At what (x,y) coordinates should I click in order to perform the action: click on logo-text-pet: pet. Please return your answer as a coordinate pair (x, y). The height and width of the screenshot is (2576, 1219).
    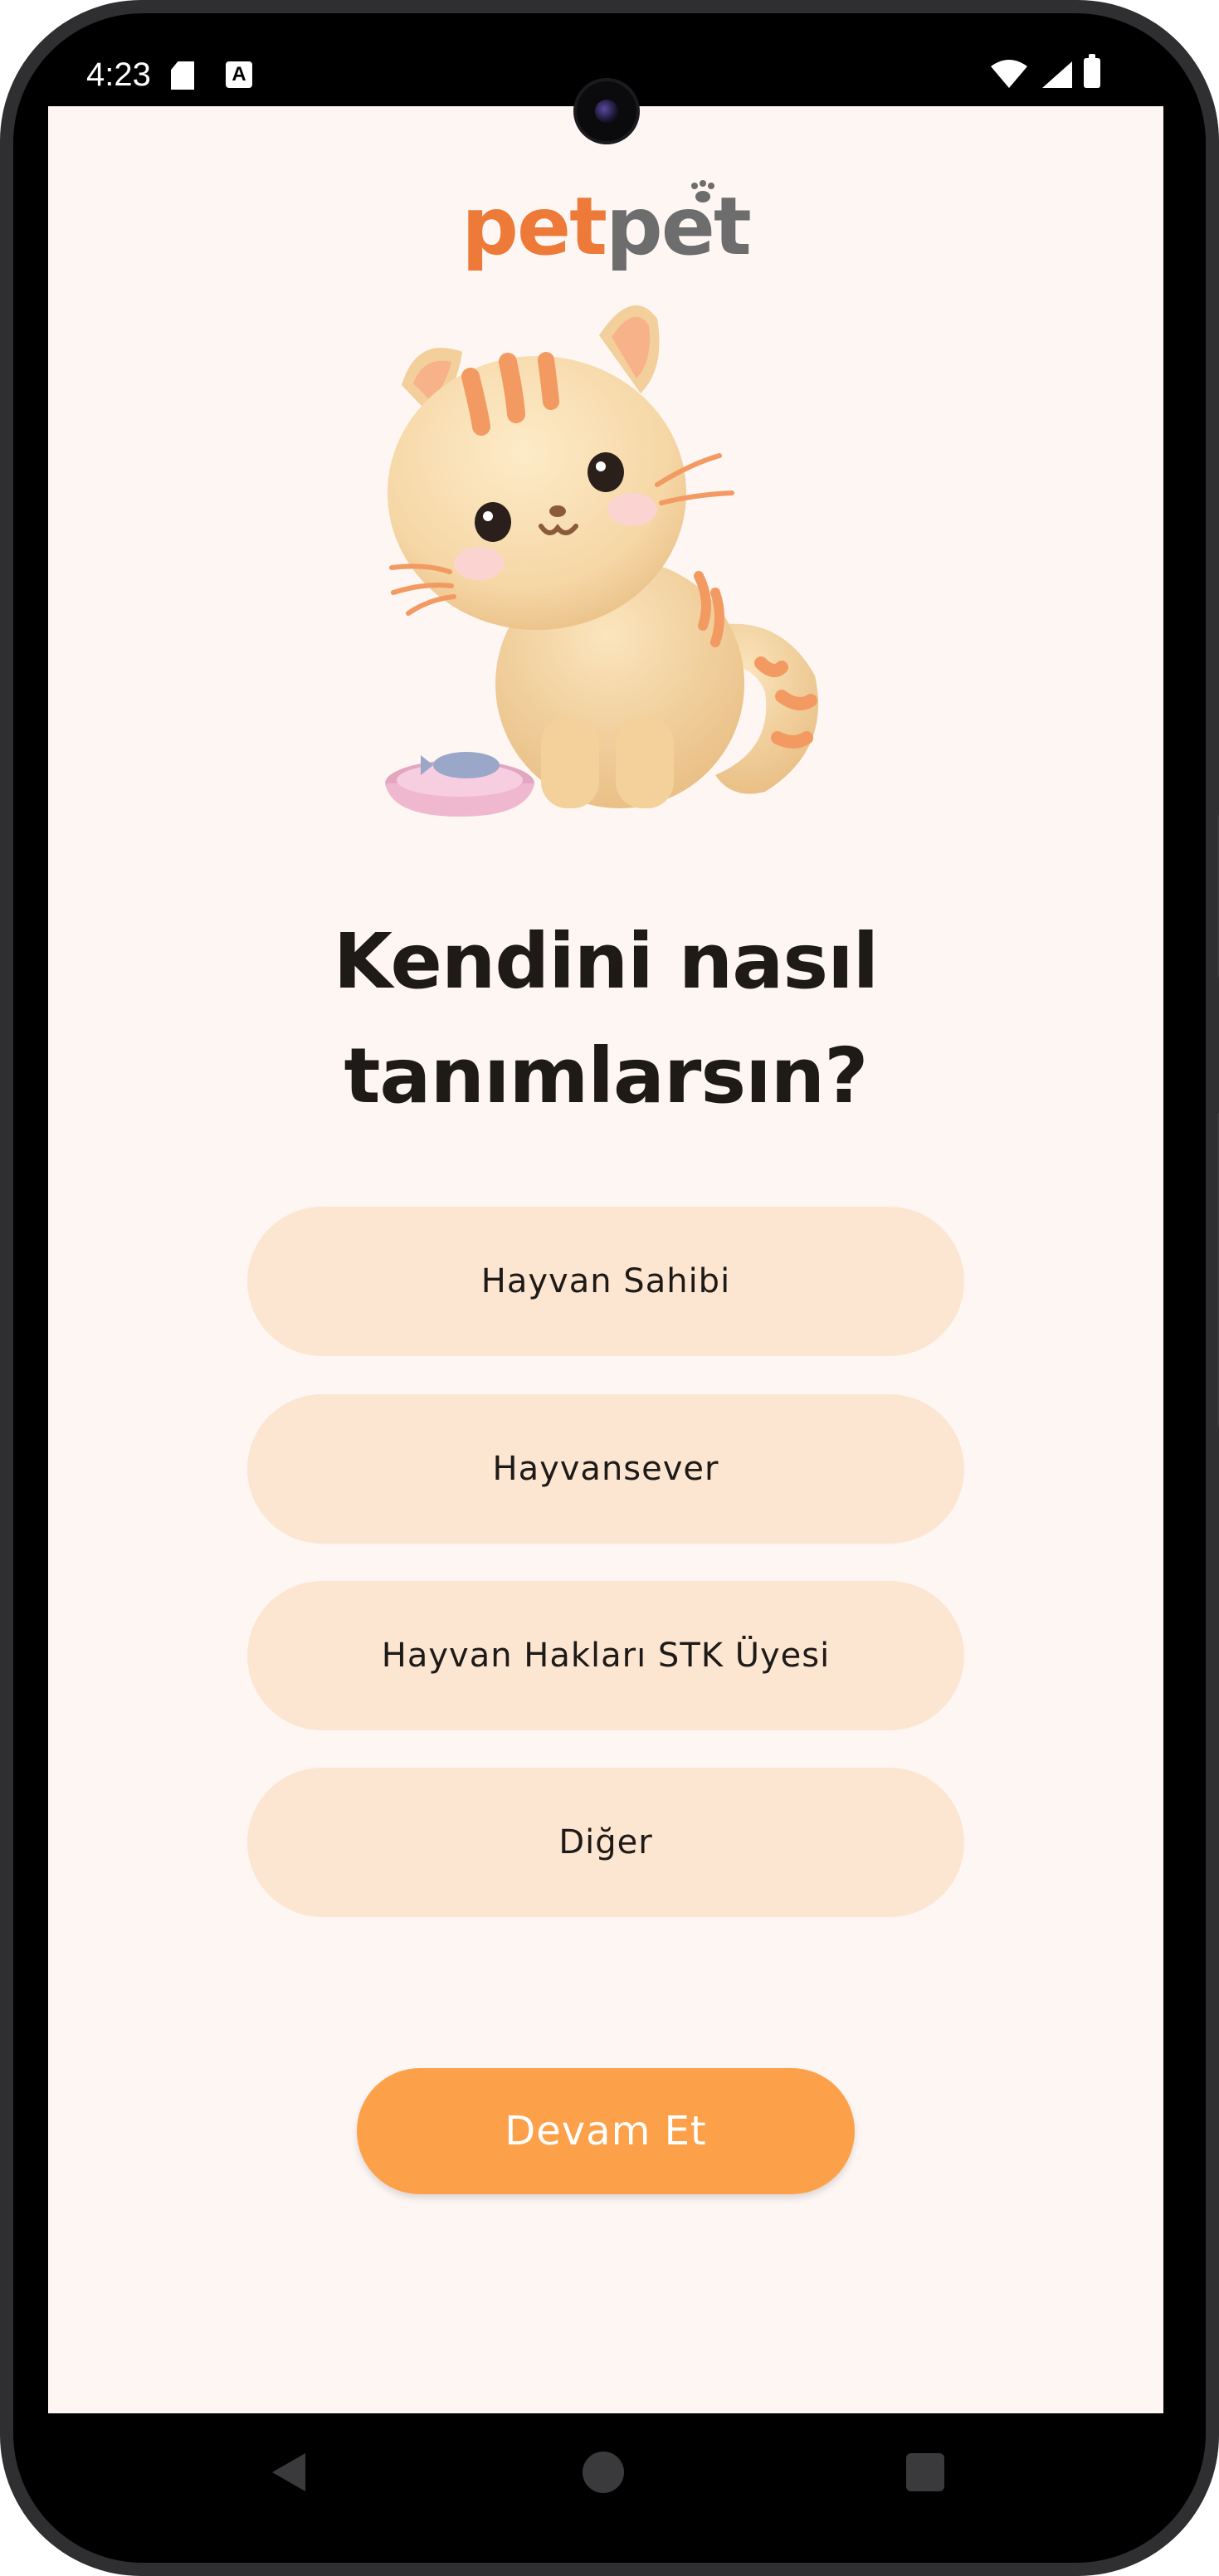
    Looking at the image, I should click on (534, 227).